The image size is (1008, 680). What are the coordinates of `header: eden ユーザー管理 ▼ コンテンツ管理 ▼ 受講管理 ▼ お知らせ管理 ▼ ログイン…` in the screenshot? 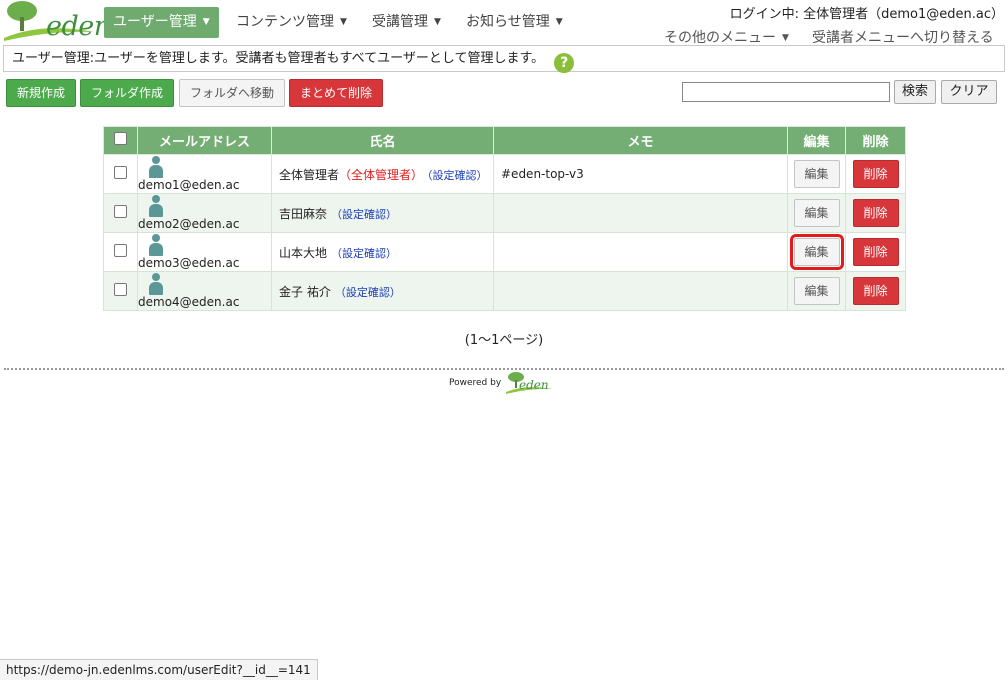 It's located at (504, 23).